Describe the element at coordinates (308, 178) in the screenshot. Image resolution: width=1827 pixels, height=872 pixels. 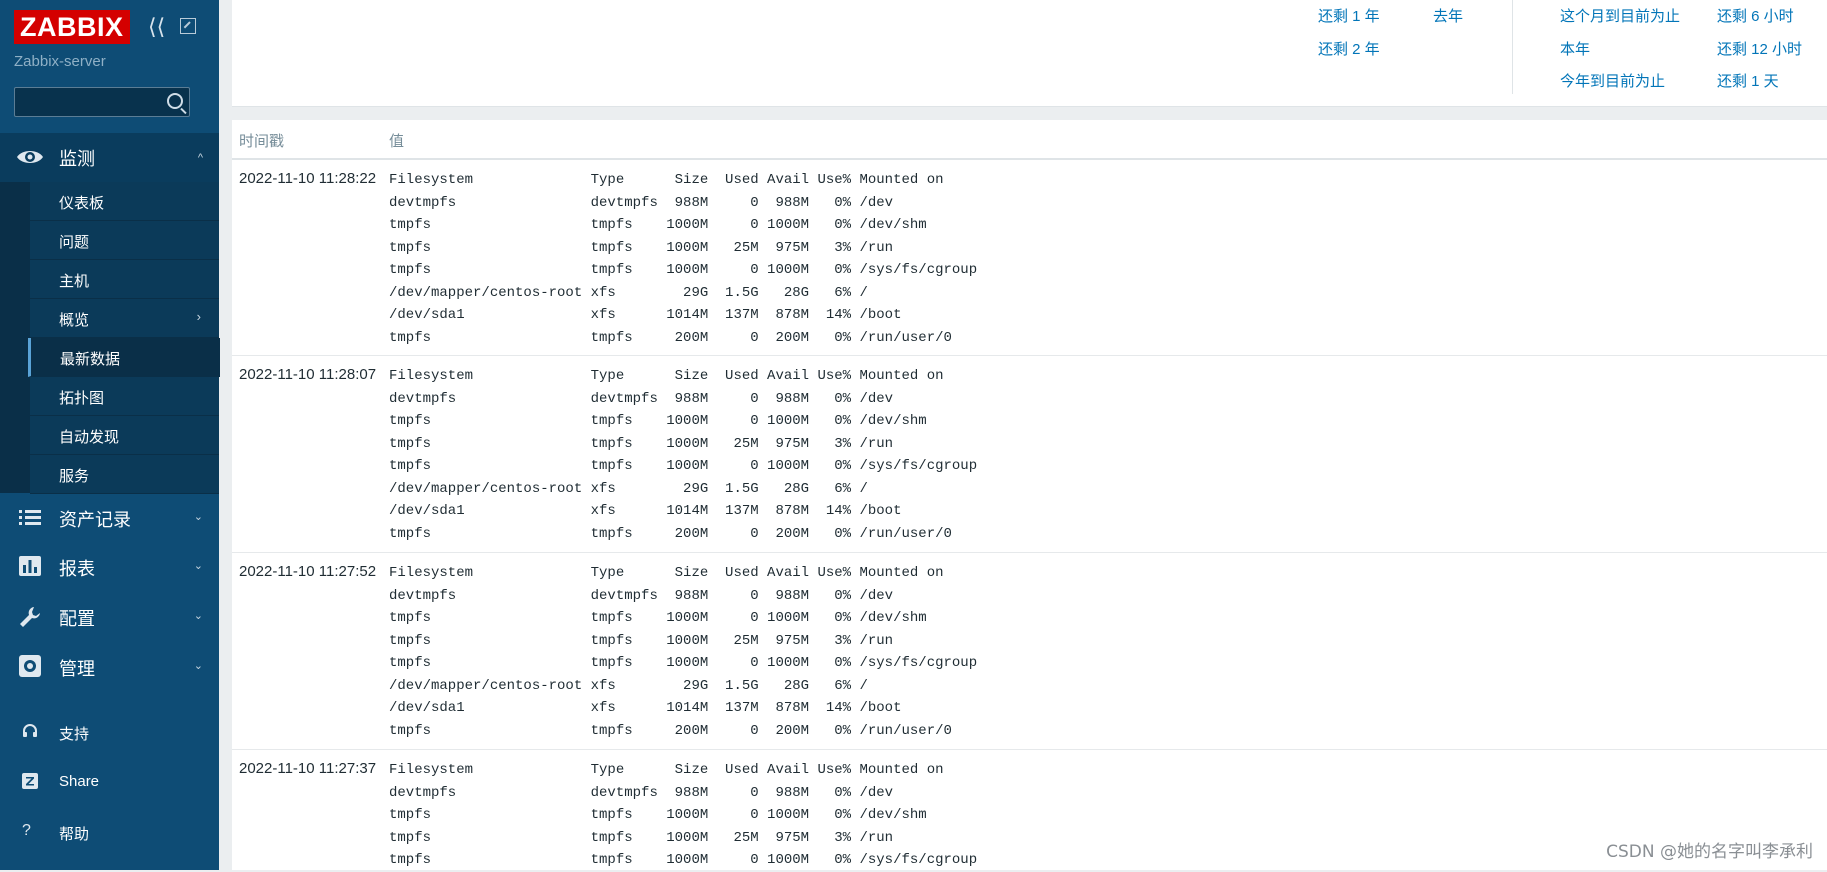
I see `row-timestamp: 2022-11-10 11:28:22` at that location.